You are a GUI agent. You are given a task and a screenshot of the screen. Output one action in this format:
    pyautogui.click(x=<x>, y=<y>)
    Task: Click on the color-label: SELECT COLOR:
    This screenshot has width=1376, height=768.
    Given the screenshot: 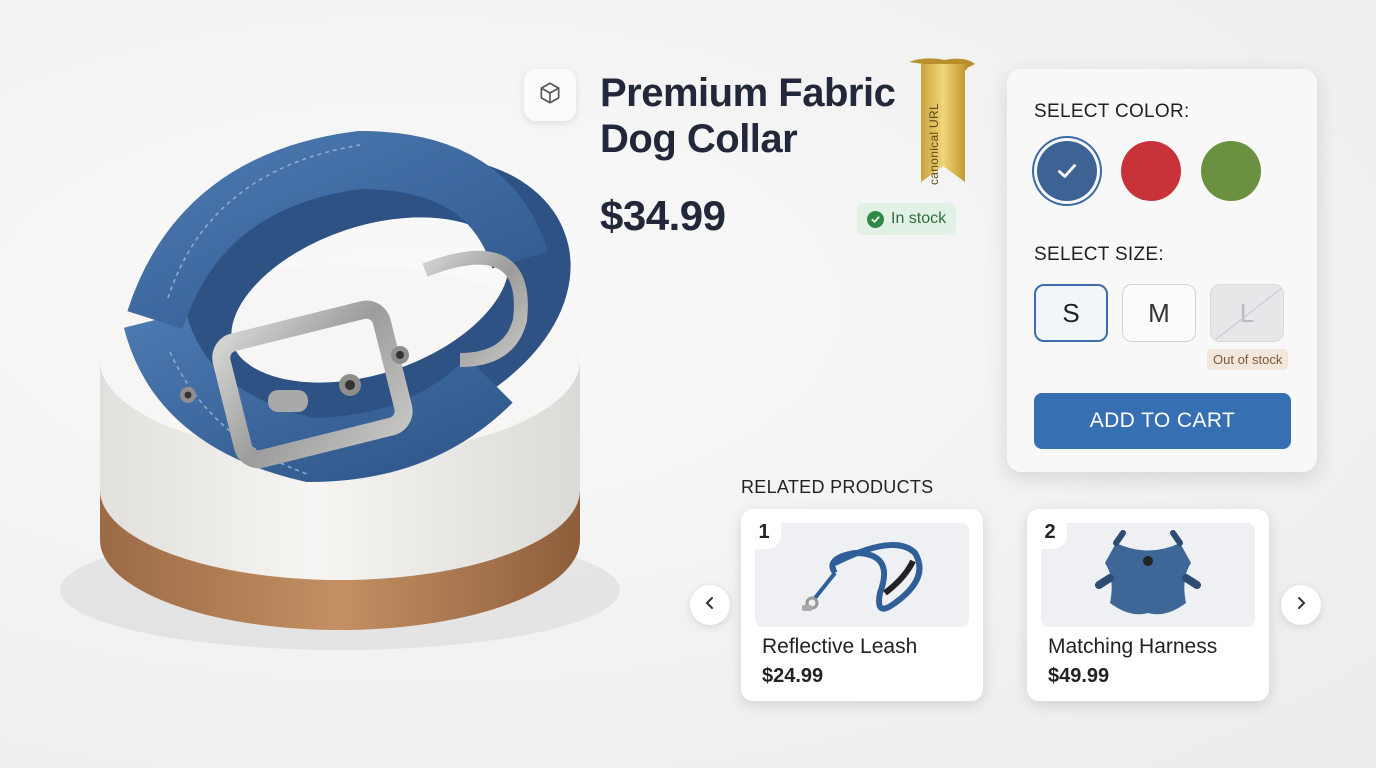 What is the action you would take?
    pyautogui.click(x=1112, y=111)
    